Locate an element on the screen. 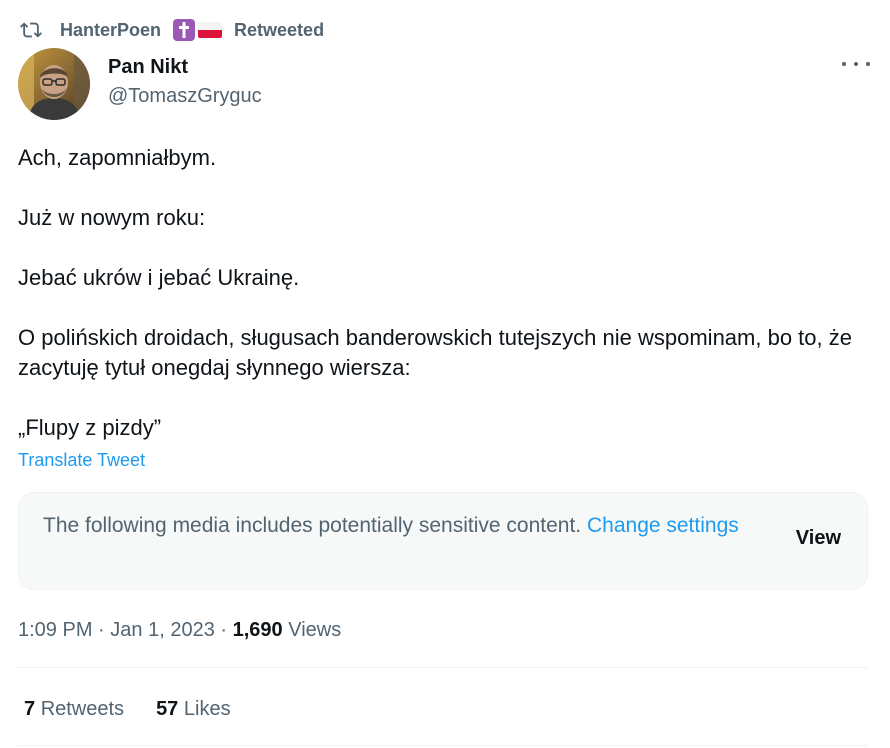 This screenshot has width=890, height=748. retweet-icon is located at coordinates (31, 30).